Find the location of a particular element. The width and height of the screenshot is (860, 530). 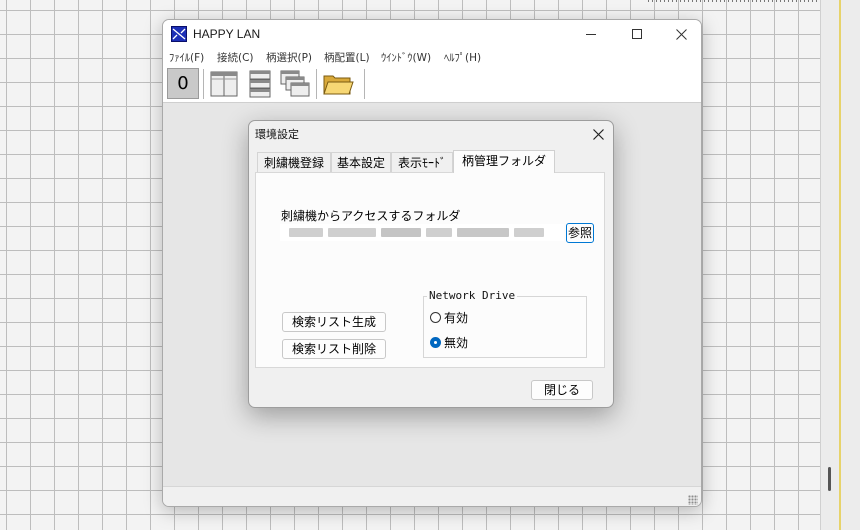

menu-pattern-select: 柄選択(P) is located at coordinates (289, 57).